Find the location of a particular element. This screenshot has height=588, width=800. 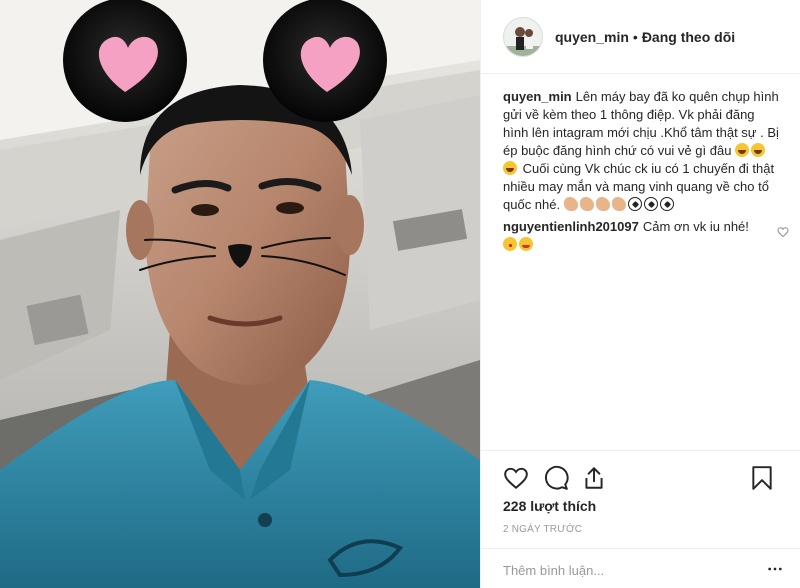

avatar is located at coordinates (523, 36).